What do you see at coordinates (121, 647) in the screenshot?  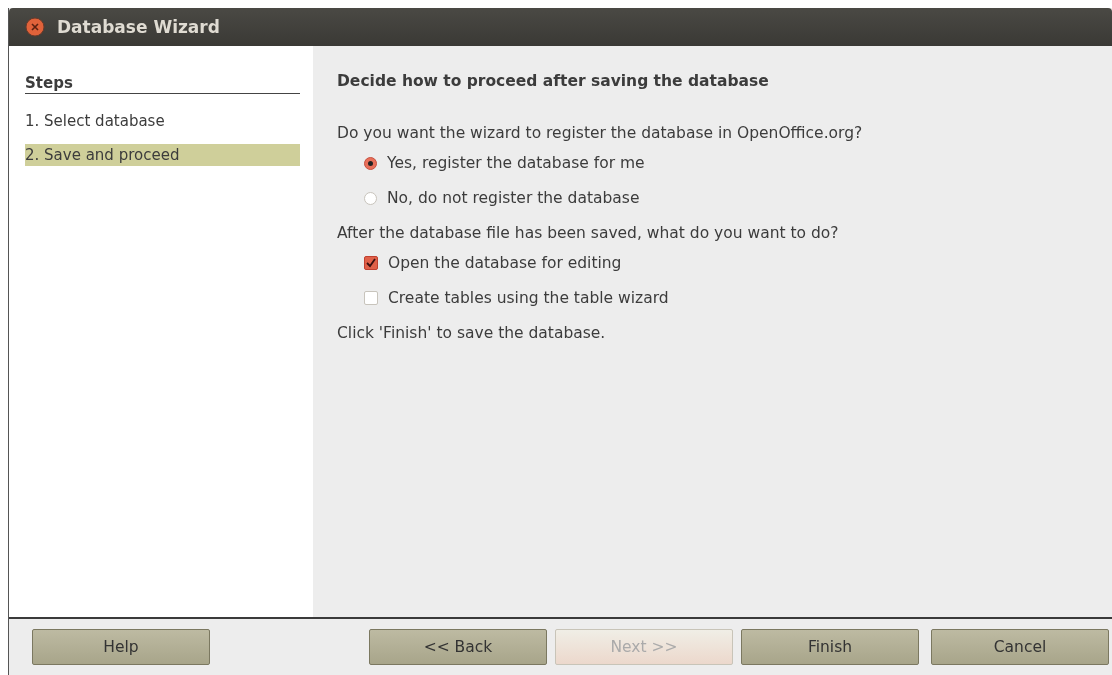 I see `wizard-button: Help` at bounding box center [121, 647].